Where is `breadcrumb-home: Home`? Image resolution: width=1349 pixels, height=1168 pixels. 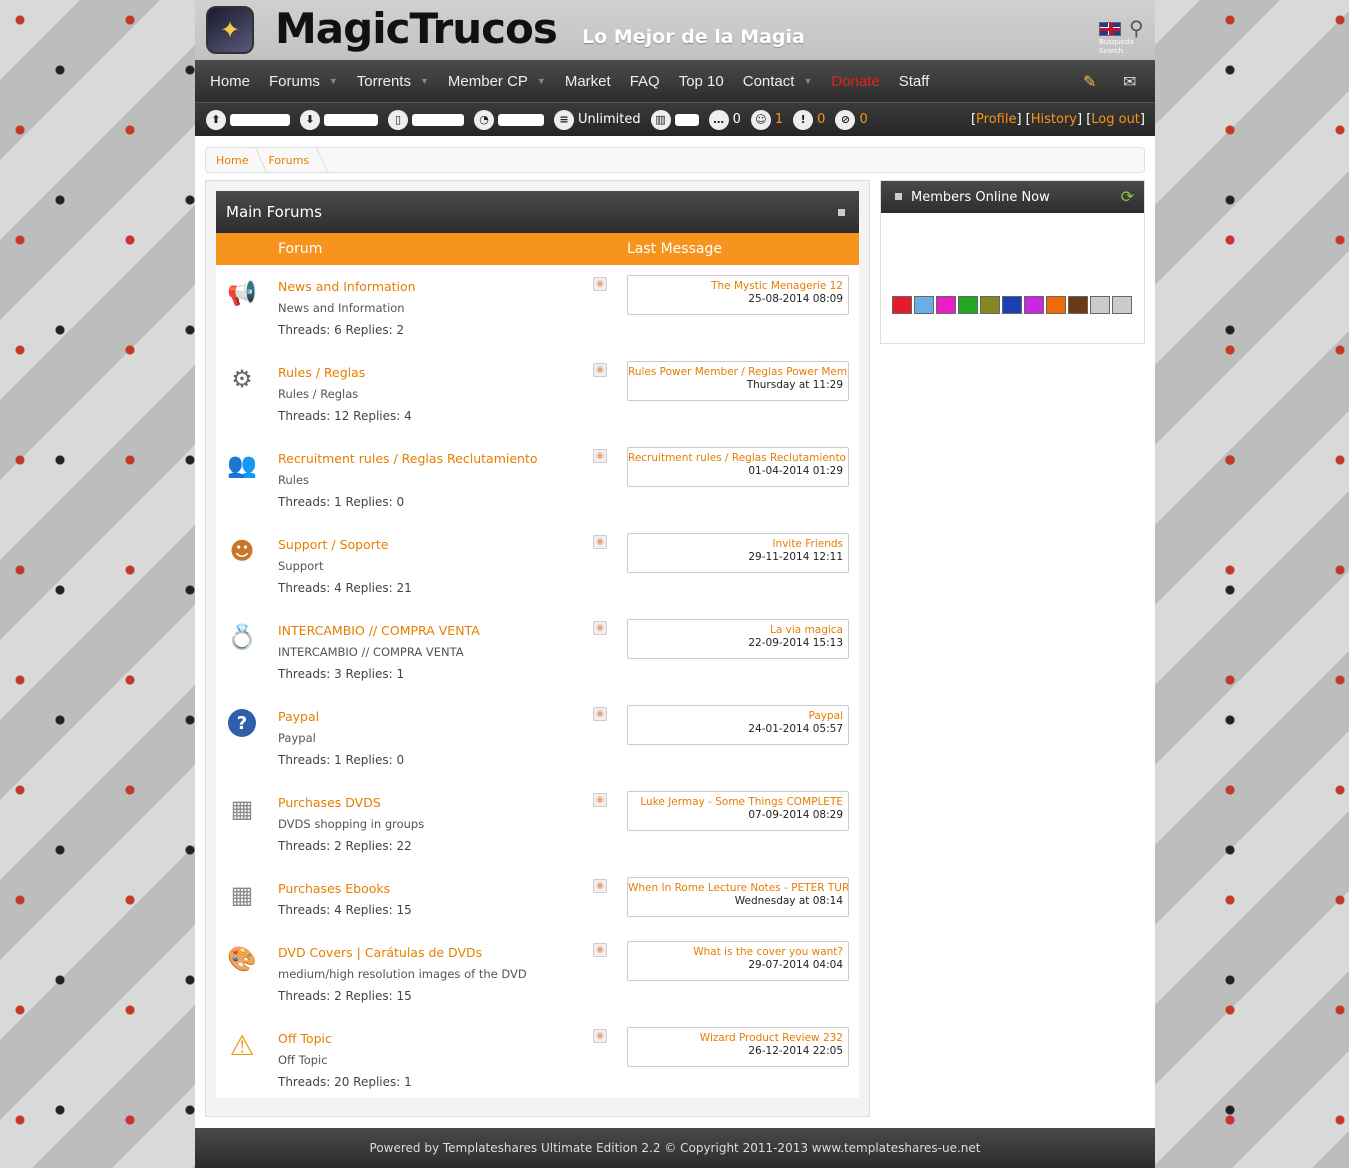
breadcrumb-home: Home is located at coordinates (232, 160).